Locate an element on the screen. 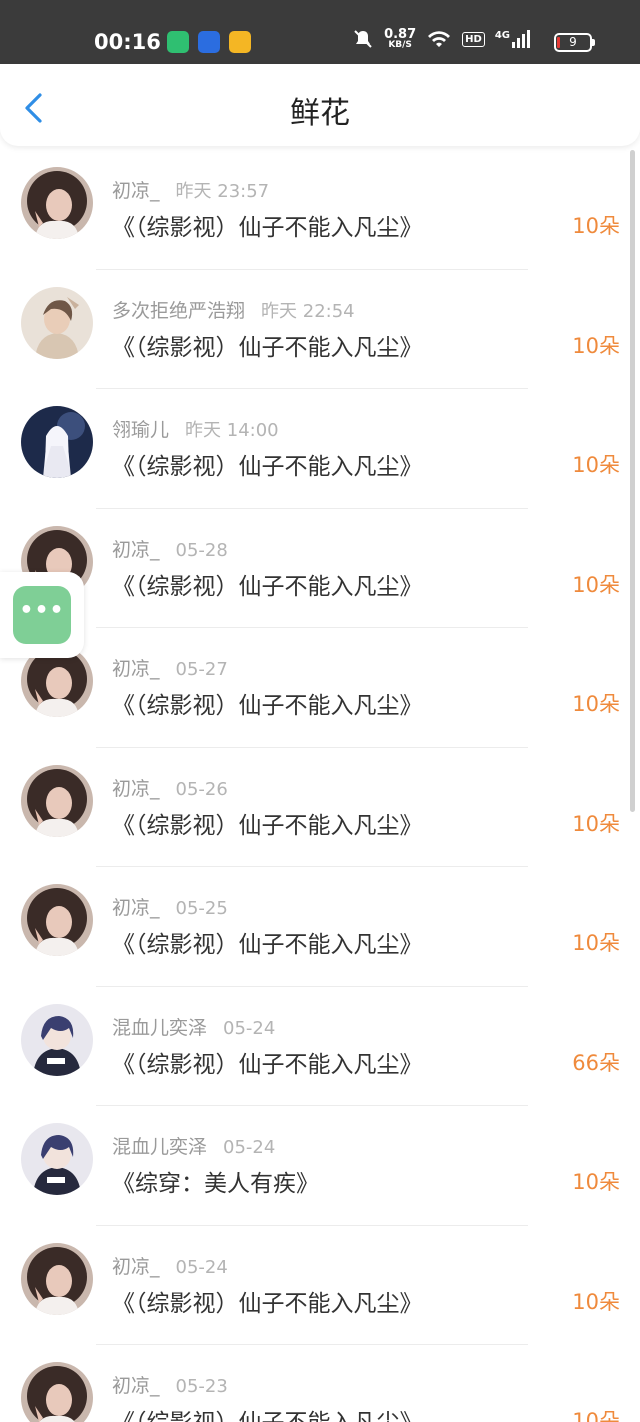 This screenshot has height=1422, width=640. sender-name: 初凉_ 05-28 is located at coordinates (170, 548).